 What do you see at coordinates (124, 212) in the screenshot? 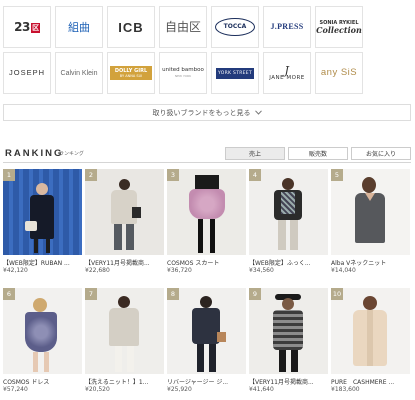
I see `product-image: 2` at bounding box center [124, 212].